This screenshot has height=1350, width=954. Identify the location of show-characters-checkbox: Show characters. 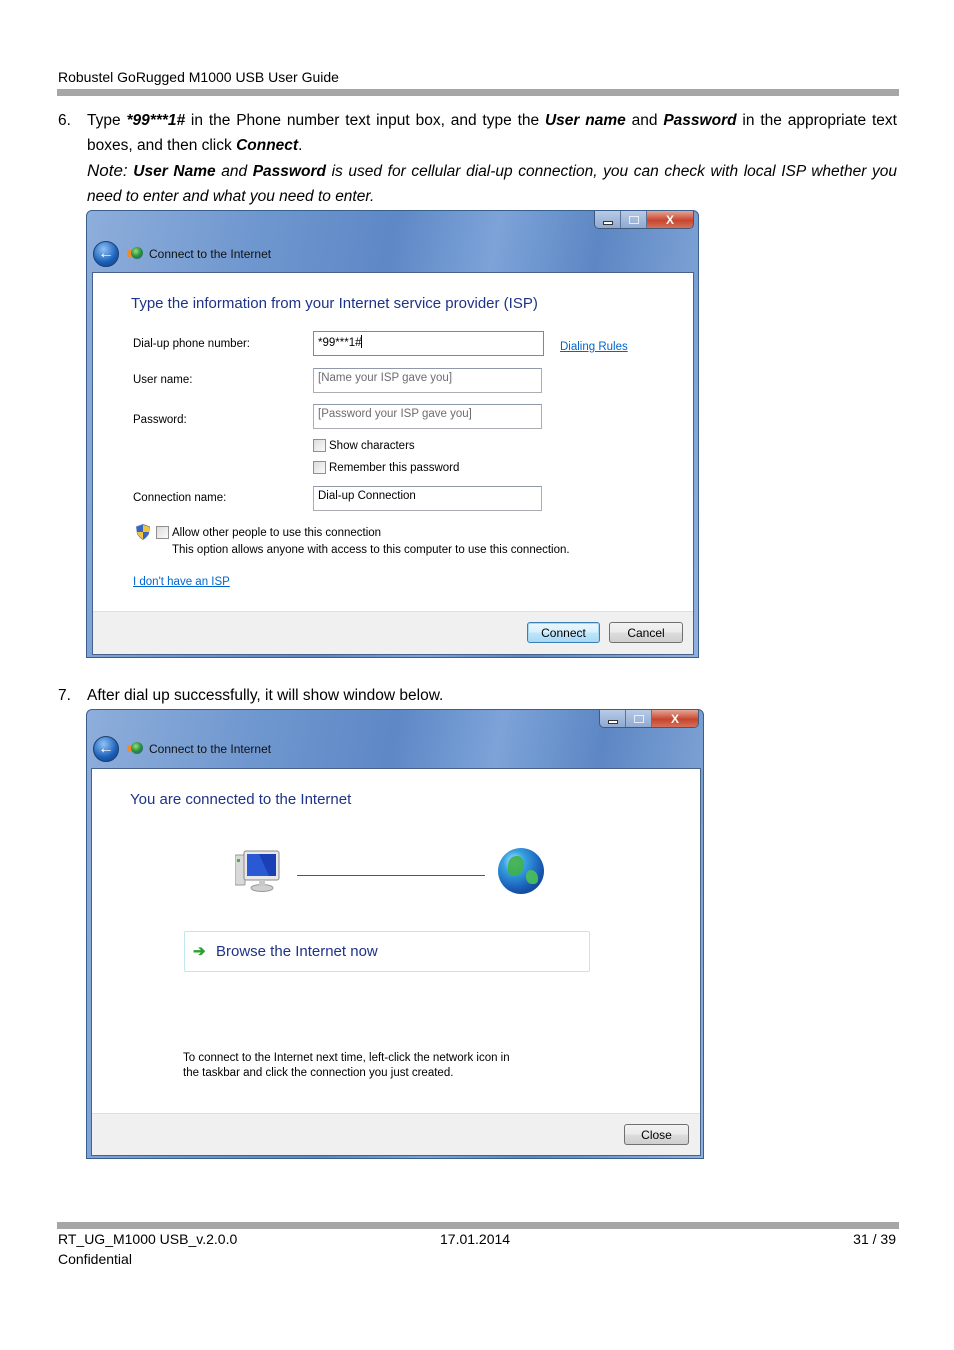
(364, 445).